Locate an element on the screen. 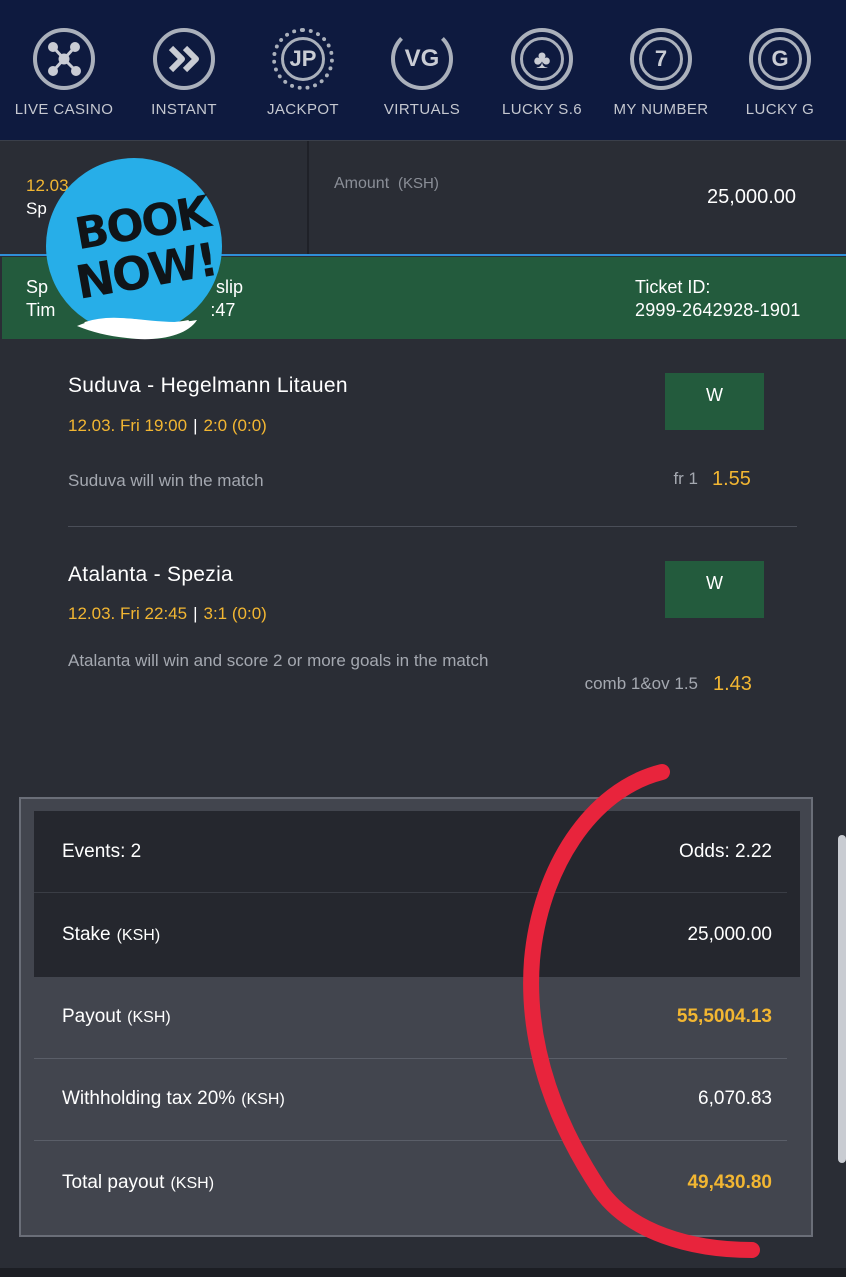 The image size is (846, 1277). nav-label: JACKPOT is located at coordinates (303, 109).